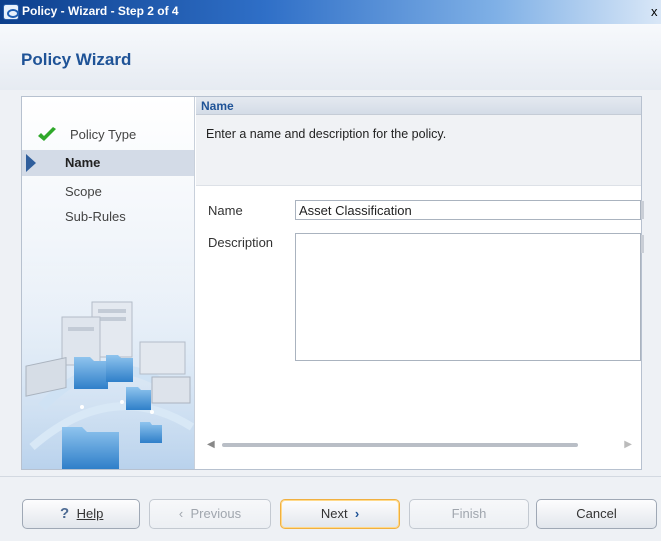  Describe the element at coordinates (334, 513) in the screenshot. I see `next-label: Next` at that location.